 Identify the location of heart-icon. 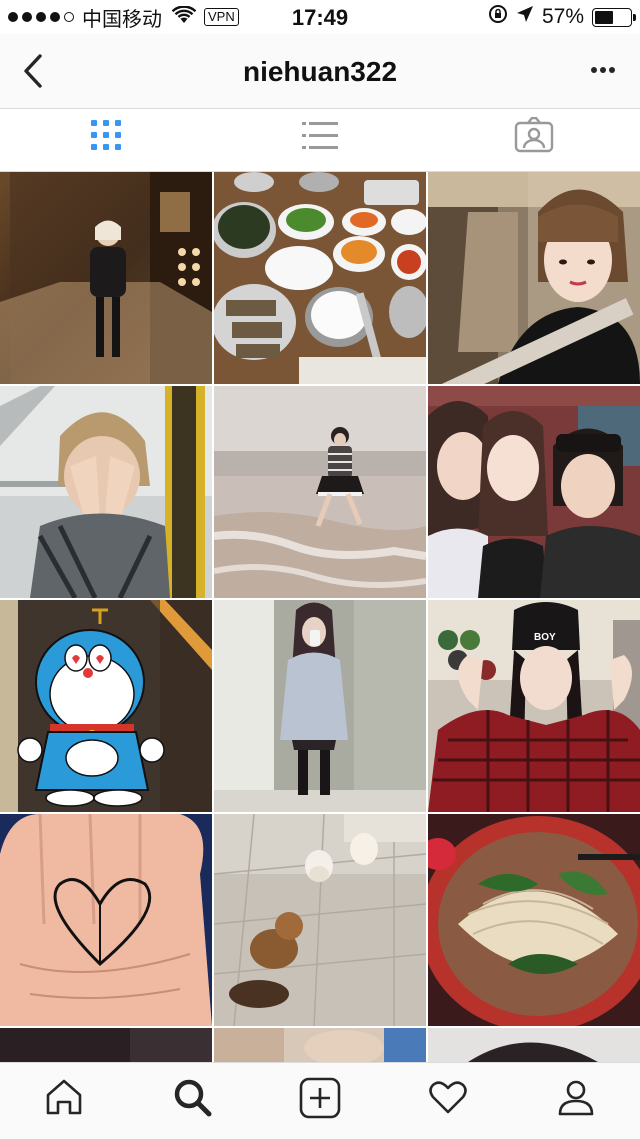
(448, 1099).